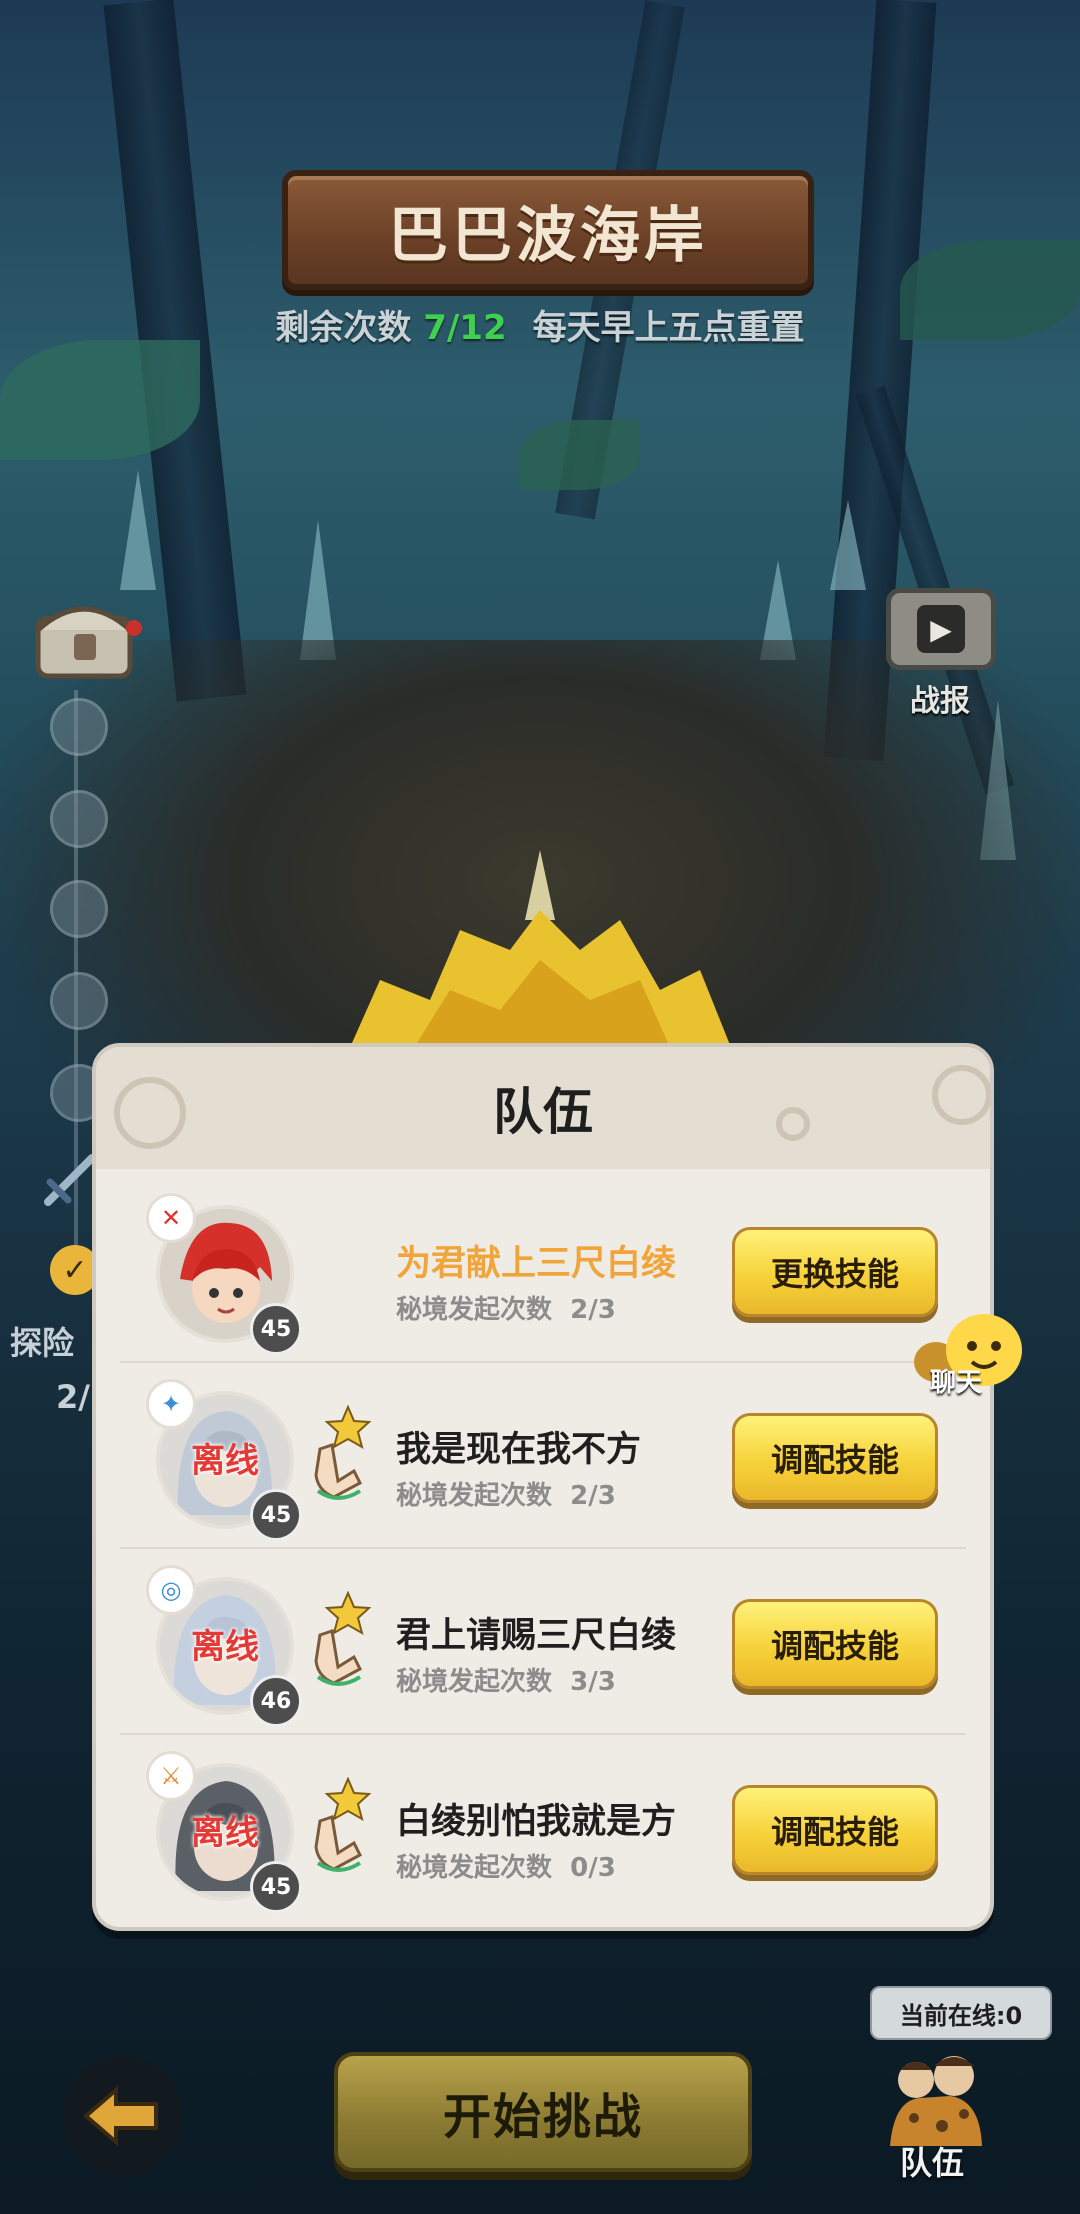 This screenshot has height=2214, width=1080. What do you see at coordinates (171, 1218) in the screenshot?
I see `role-icon: ✕` at bounding box center [171, 1218].